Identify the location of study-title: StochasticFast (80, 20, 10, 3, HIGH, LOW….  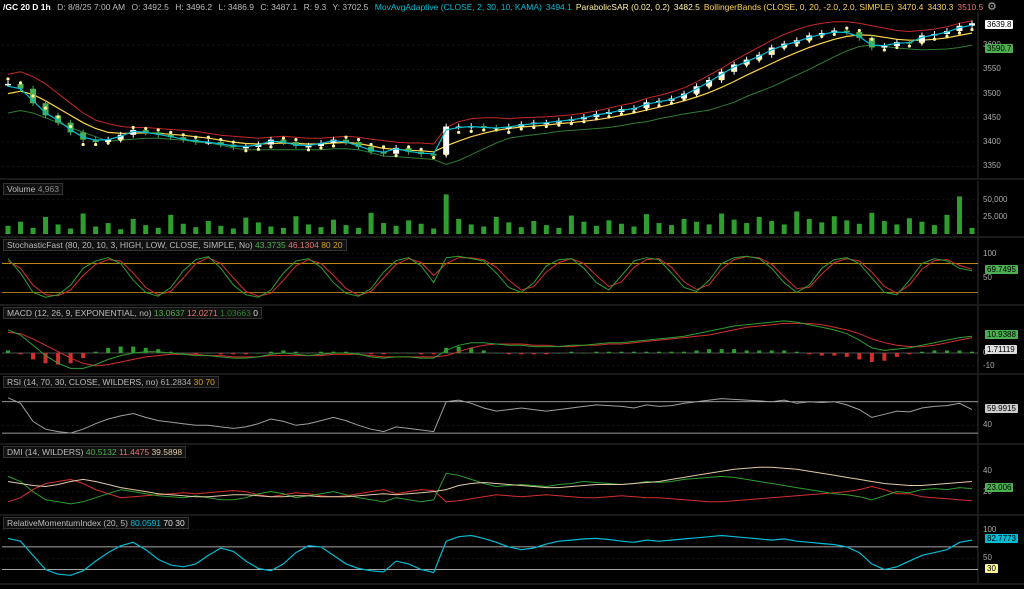
(131, 245).